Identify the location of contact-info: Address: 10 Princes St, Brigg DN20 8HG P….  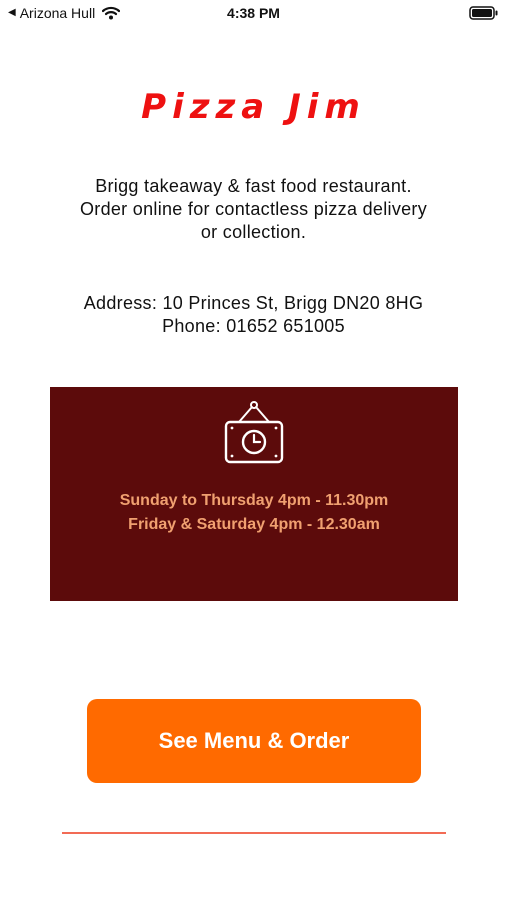
(253, 315).